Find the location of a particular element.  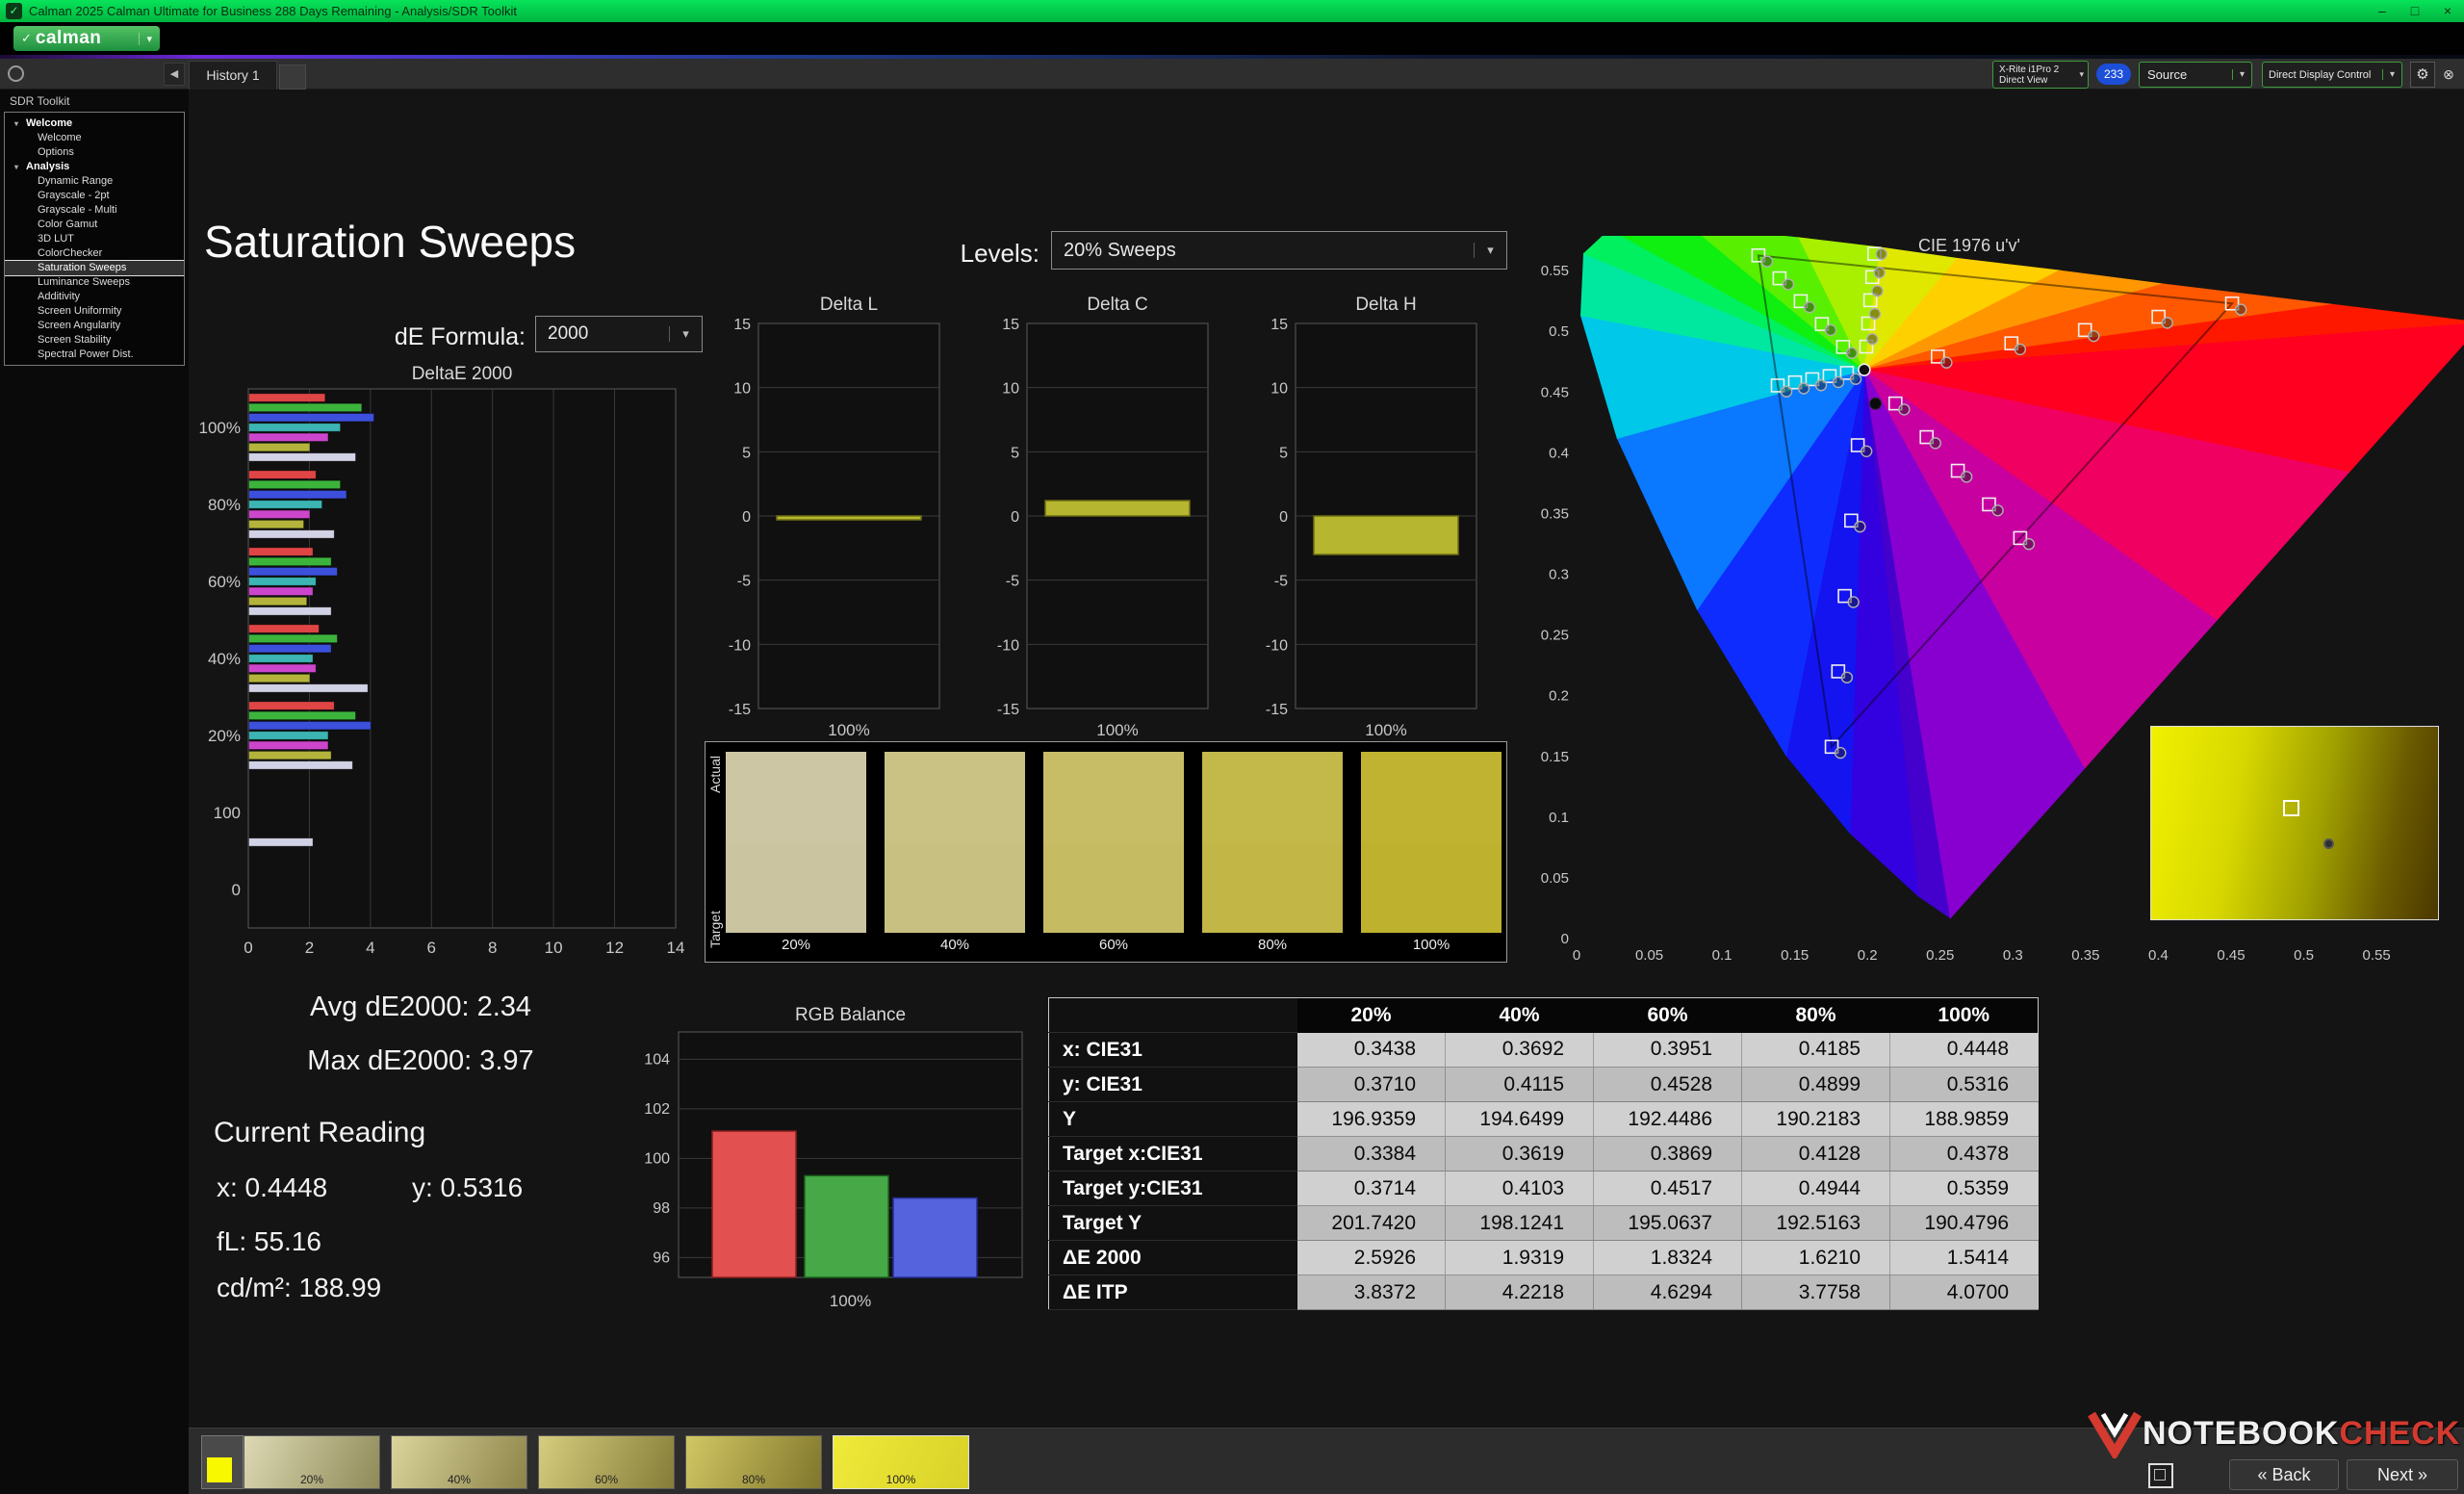

sidebar-item-label: Options is located at coordinates (56, 152).